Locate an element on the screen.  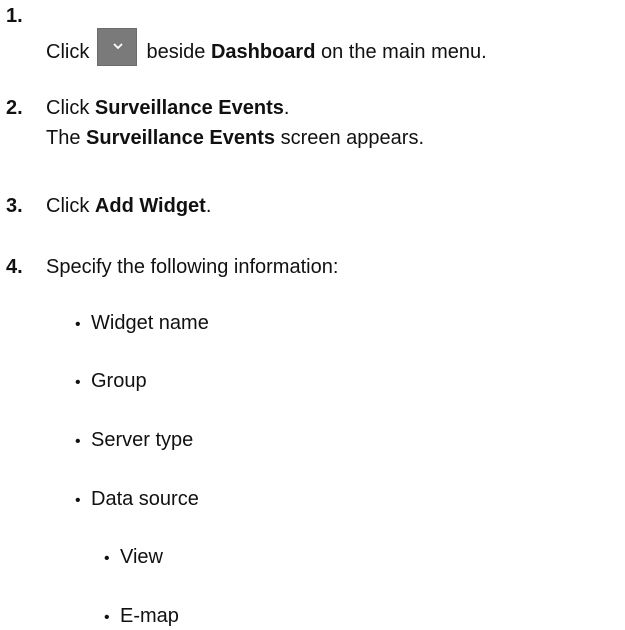
dashboard-expand-button is located at coordinates (116, 47).